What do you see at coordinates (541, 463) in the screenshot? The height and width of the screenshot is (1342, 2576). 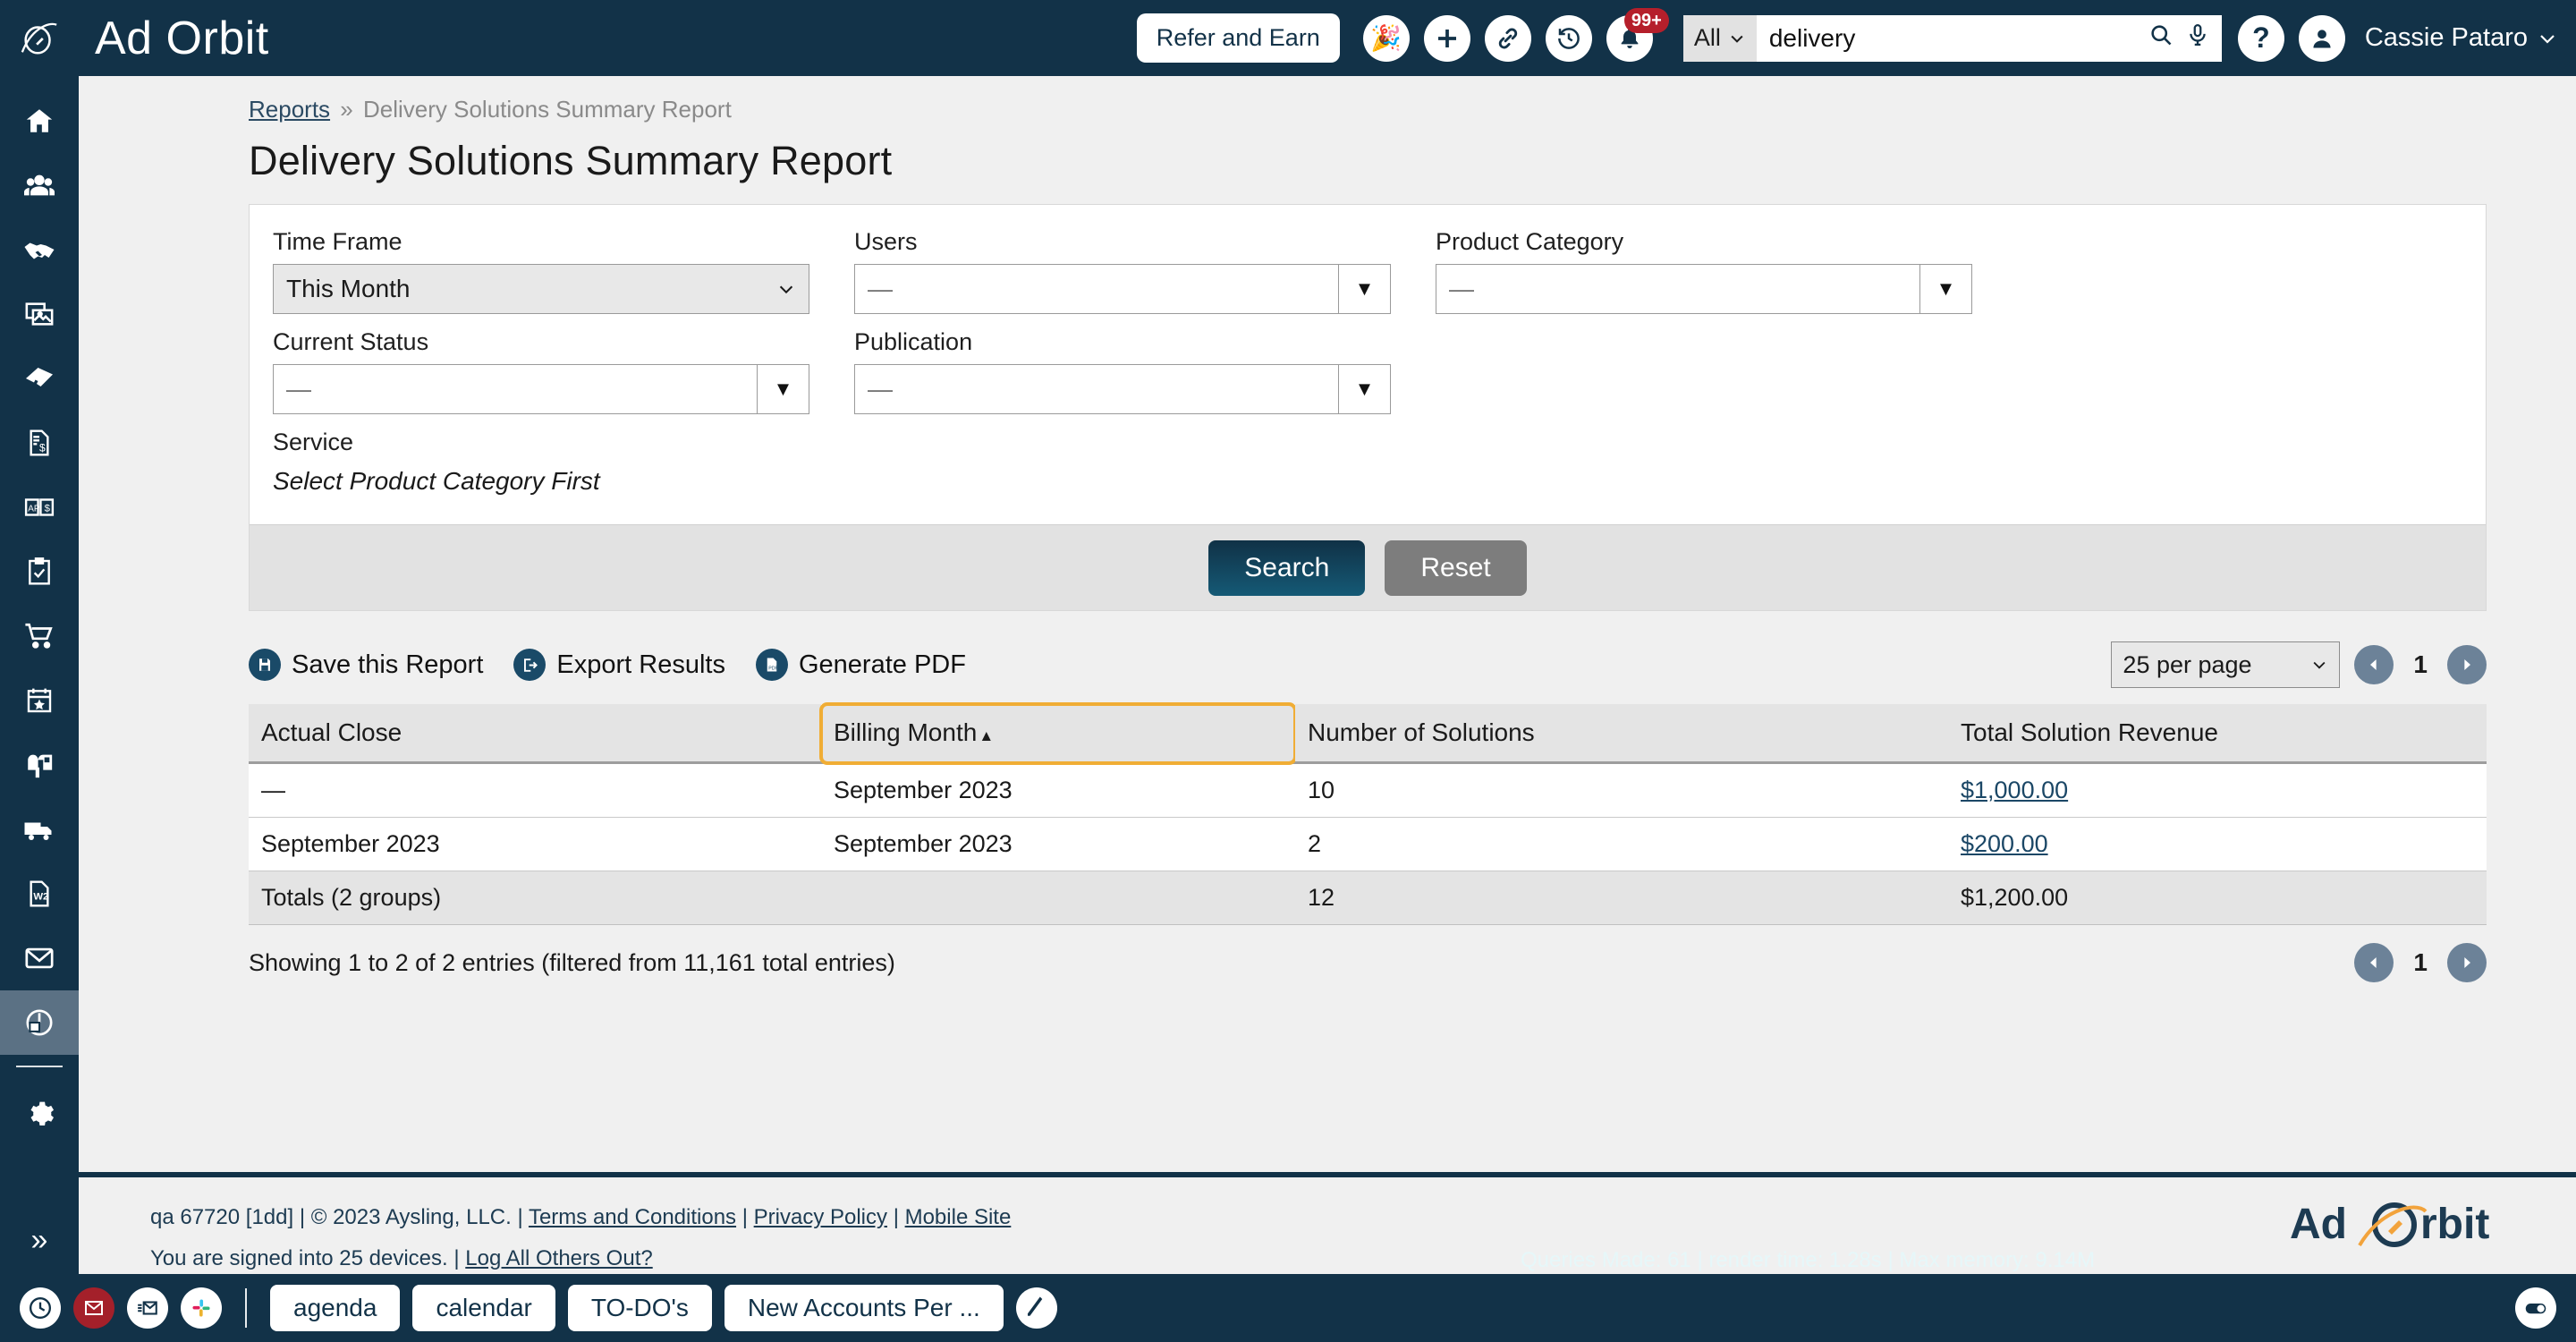 I see `filter-service: Service Select Product Category First` at bounding box center [541, 463].